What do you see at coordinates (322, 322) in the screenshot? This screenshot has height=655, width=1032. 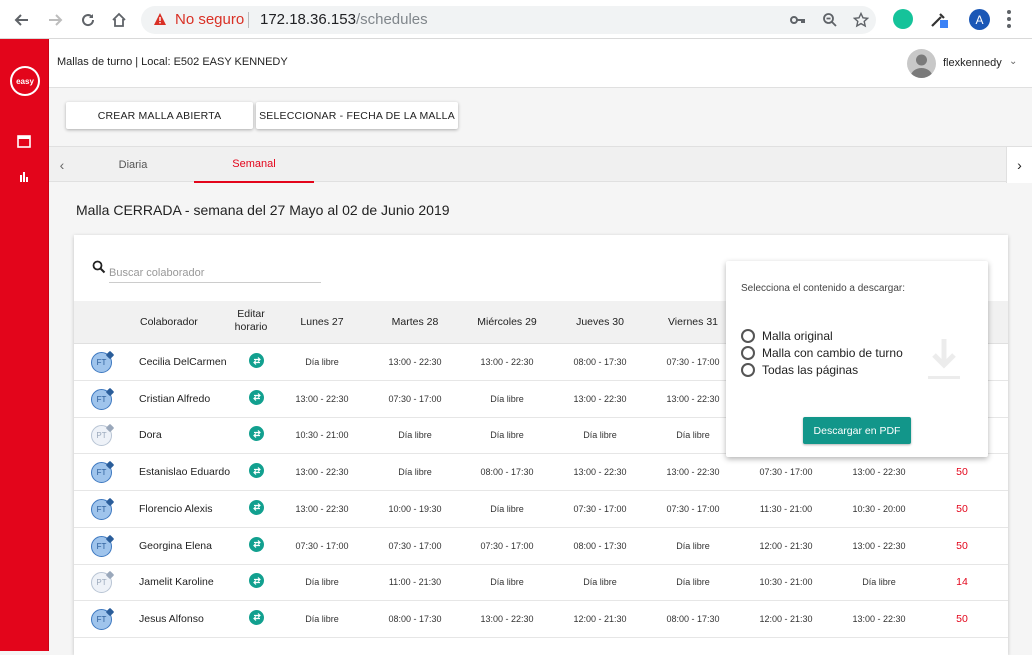 I see `header-day-1: Lunes 27` at bounding box center [322, 322].